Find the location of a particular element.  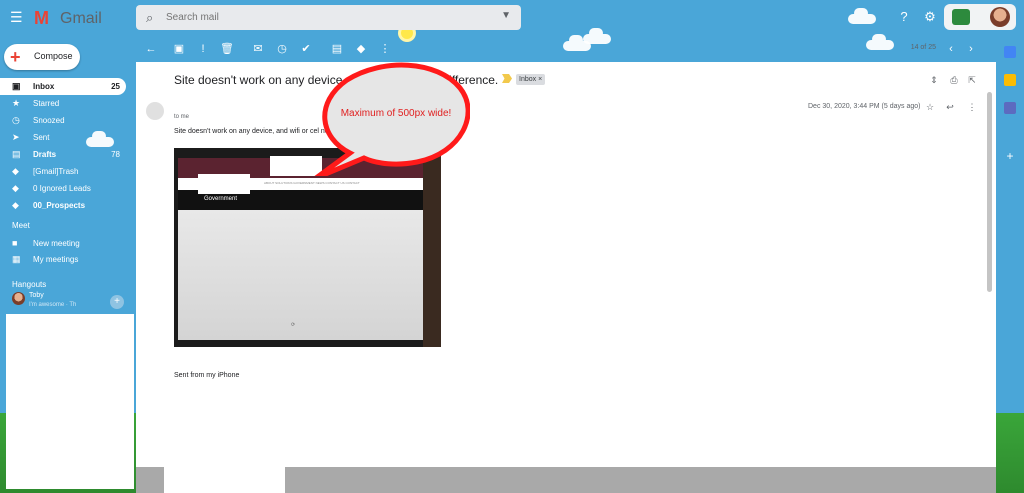

email-timestamp: Dec 30, 2020, 3:44 PM (5 days ago) is located at coordinates (864, 106).